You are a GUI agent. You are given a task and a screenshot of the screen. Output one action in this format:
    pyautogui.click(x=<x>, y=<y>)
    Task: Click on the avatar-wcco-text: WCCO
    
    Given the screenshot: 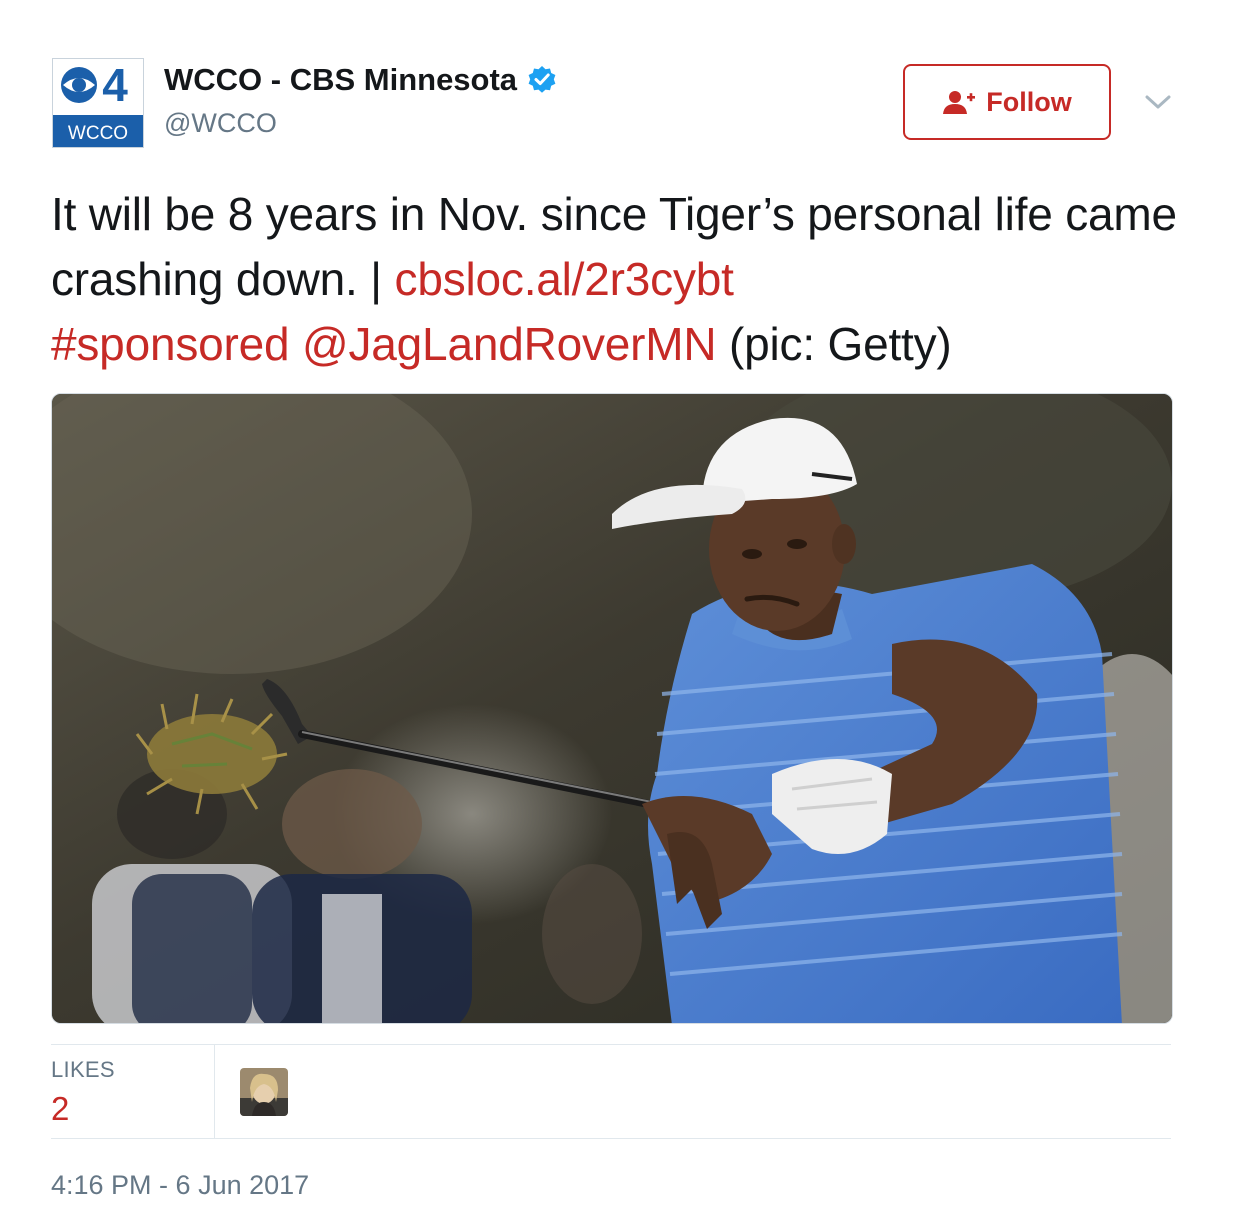 What is the action you would take?
    pyautogui.click(x=98, y=133)
    